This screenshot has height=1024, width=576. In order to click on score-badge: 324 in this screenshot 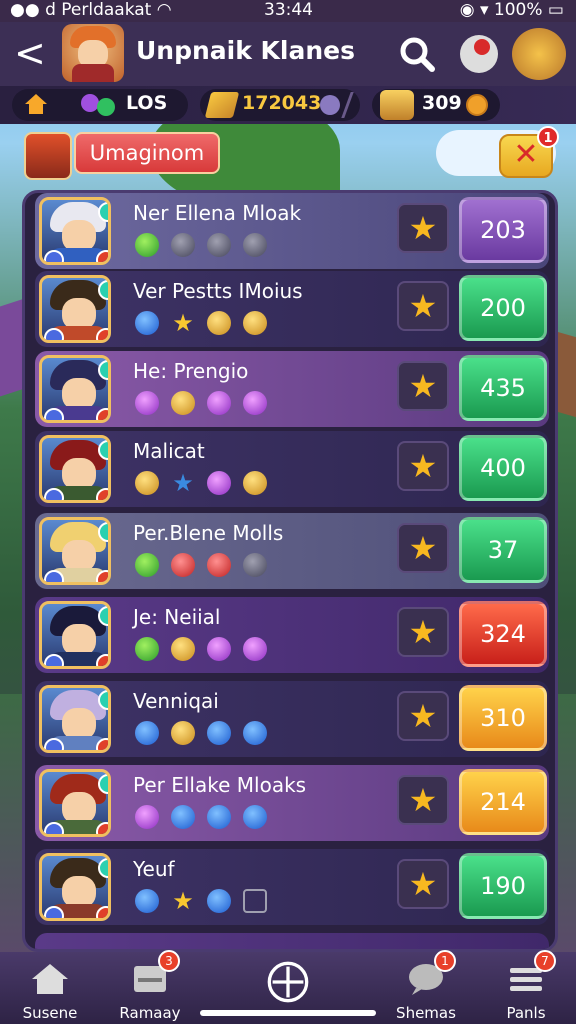, I will do `click(503, 634)`.